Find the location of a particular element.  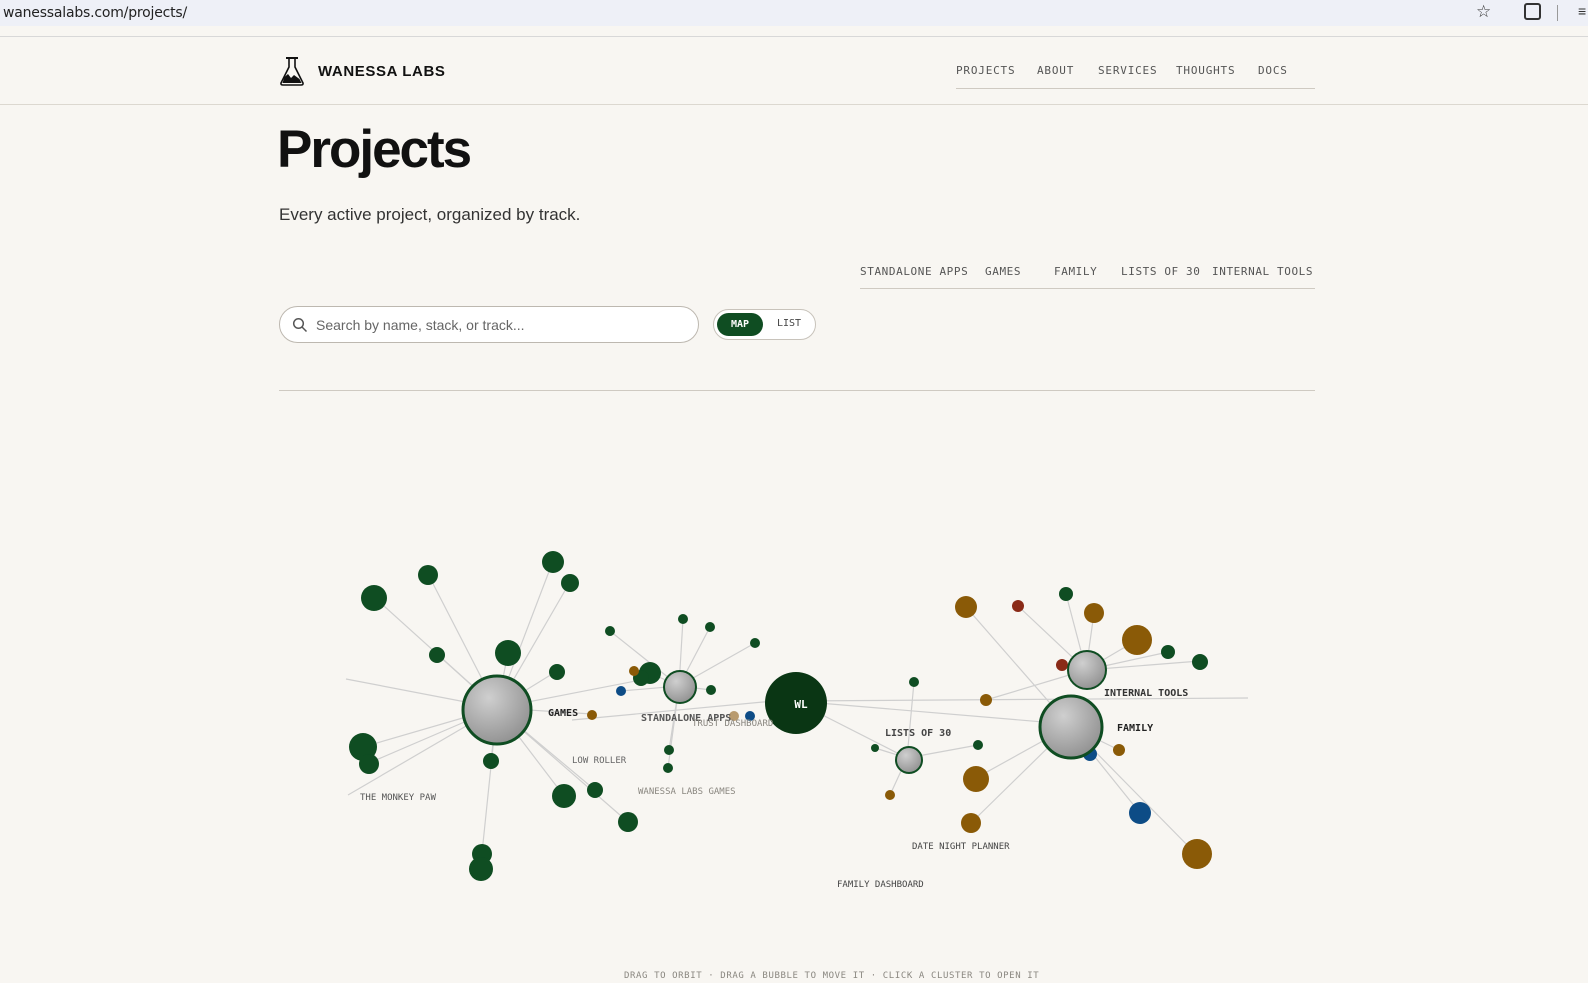

cluster-label-lists-of-30: LISTS OF 30 is located at coordinates (918, 733).